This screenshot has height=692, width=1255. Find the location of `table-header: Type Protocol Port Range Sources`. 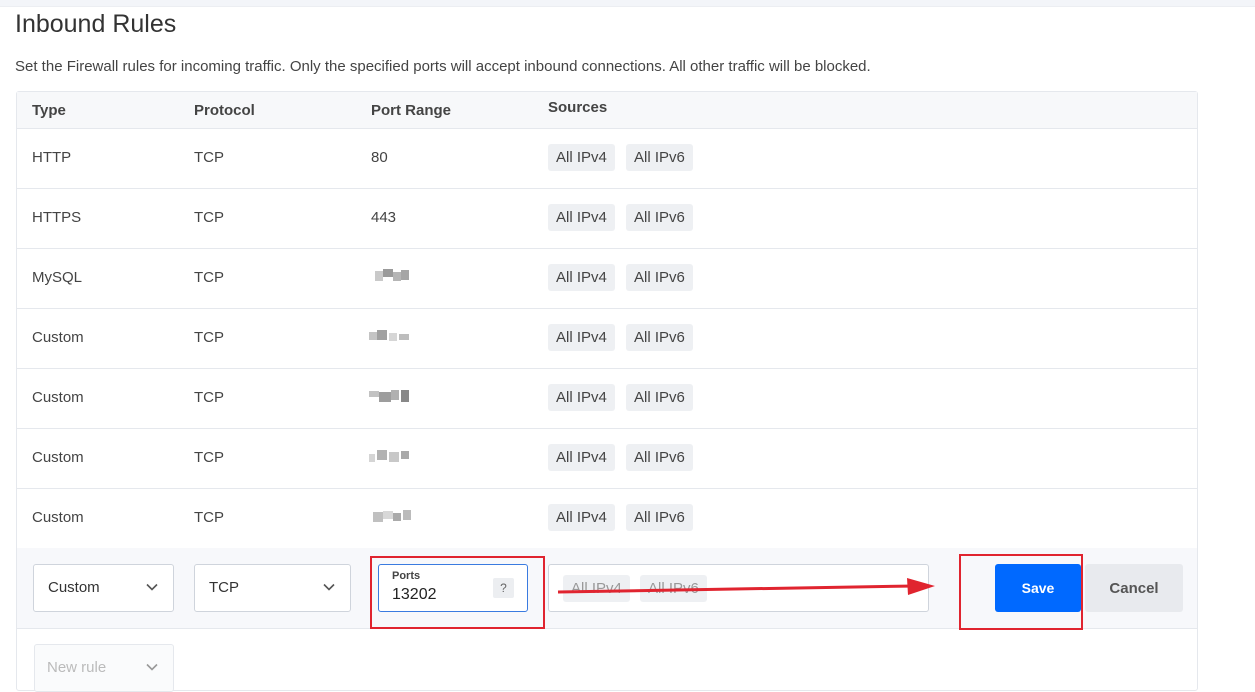

table-header: Type Protocol Port Range Sources is located at coordinates (607, 110).